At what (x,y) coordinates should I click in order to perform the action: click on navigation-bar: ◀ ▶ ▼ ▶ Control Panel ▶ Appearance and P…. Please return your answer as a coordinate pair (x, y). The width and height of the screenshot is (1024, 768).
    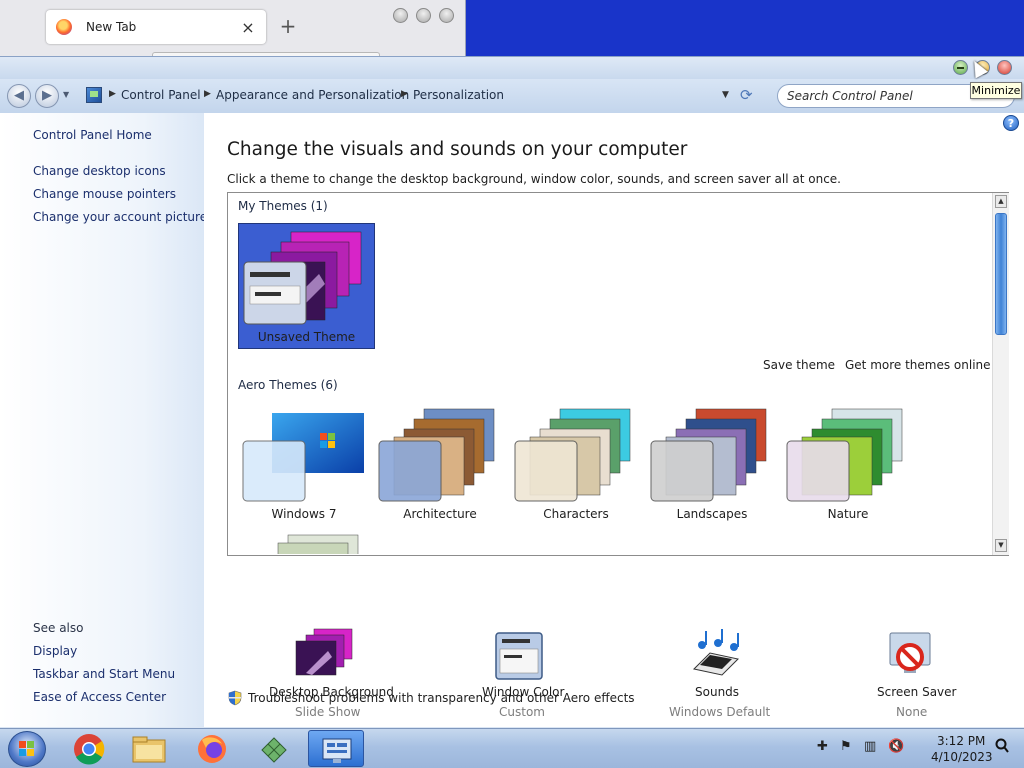
    Looking at the image, I should click on (512, 96).